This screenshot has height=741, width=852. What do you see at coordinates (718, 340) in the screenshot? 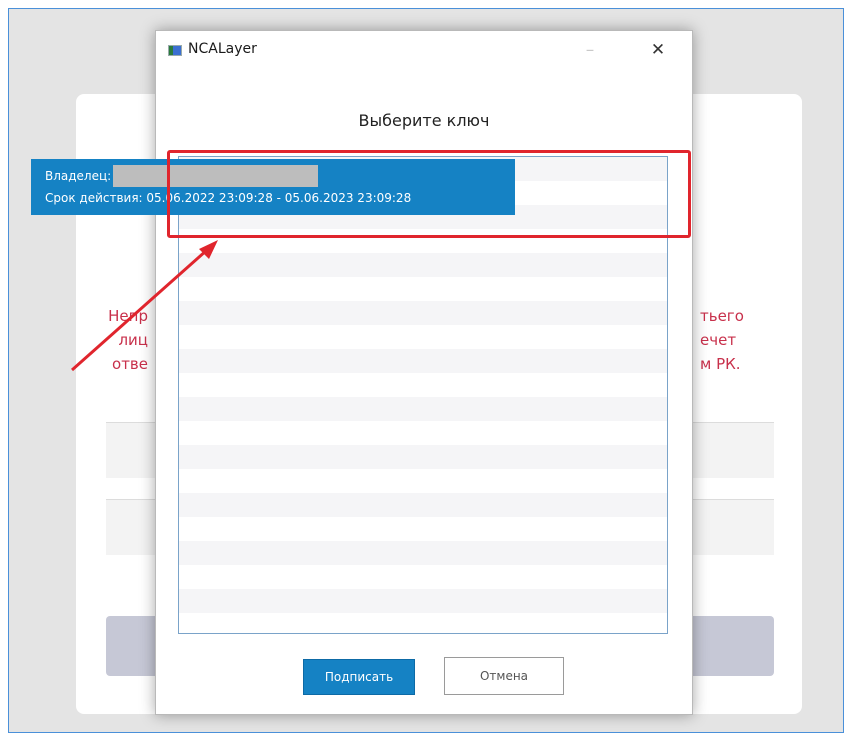
I see `bg-text-line: ечет` at bounding box center [718, 340].